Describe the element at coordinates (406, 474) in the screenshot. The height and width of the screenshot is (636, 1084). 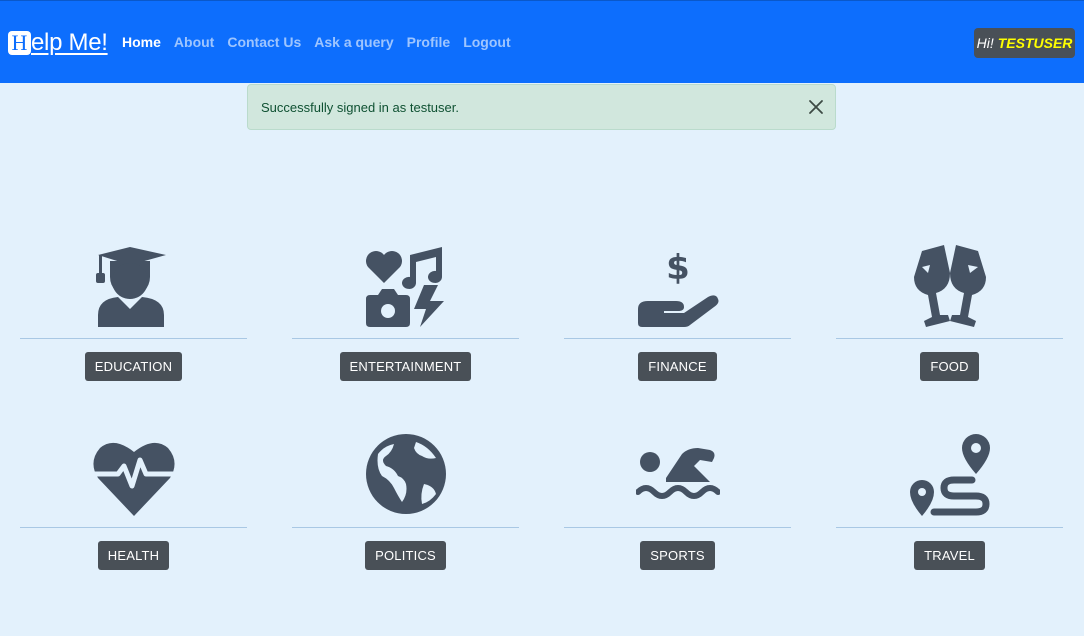
I see `globe-icon` at that location.